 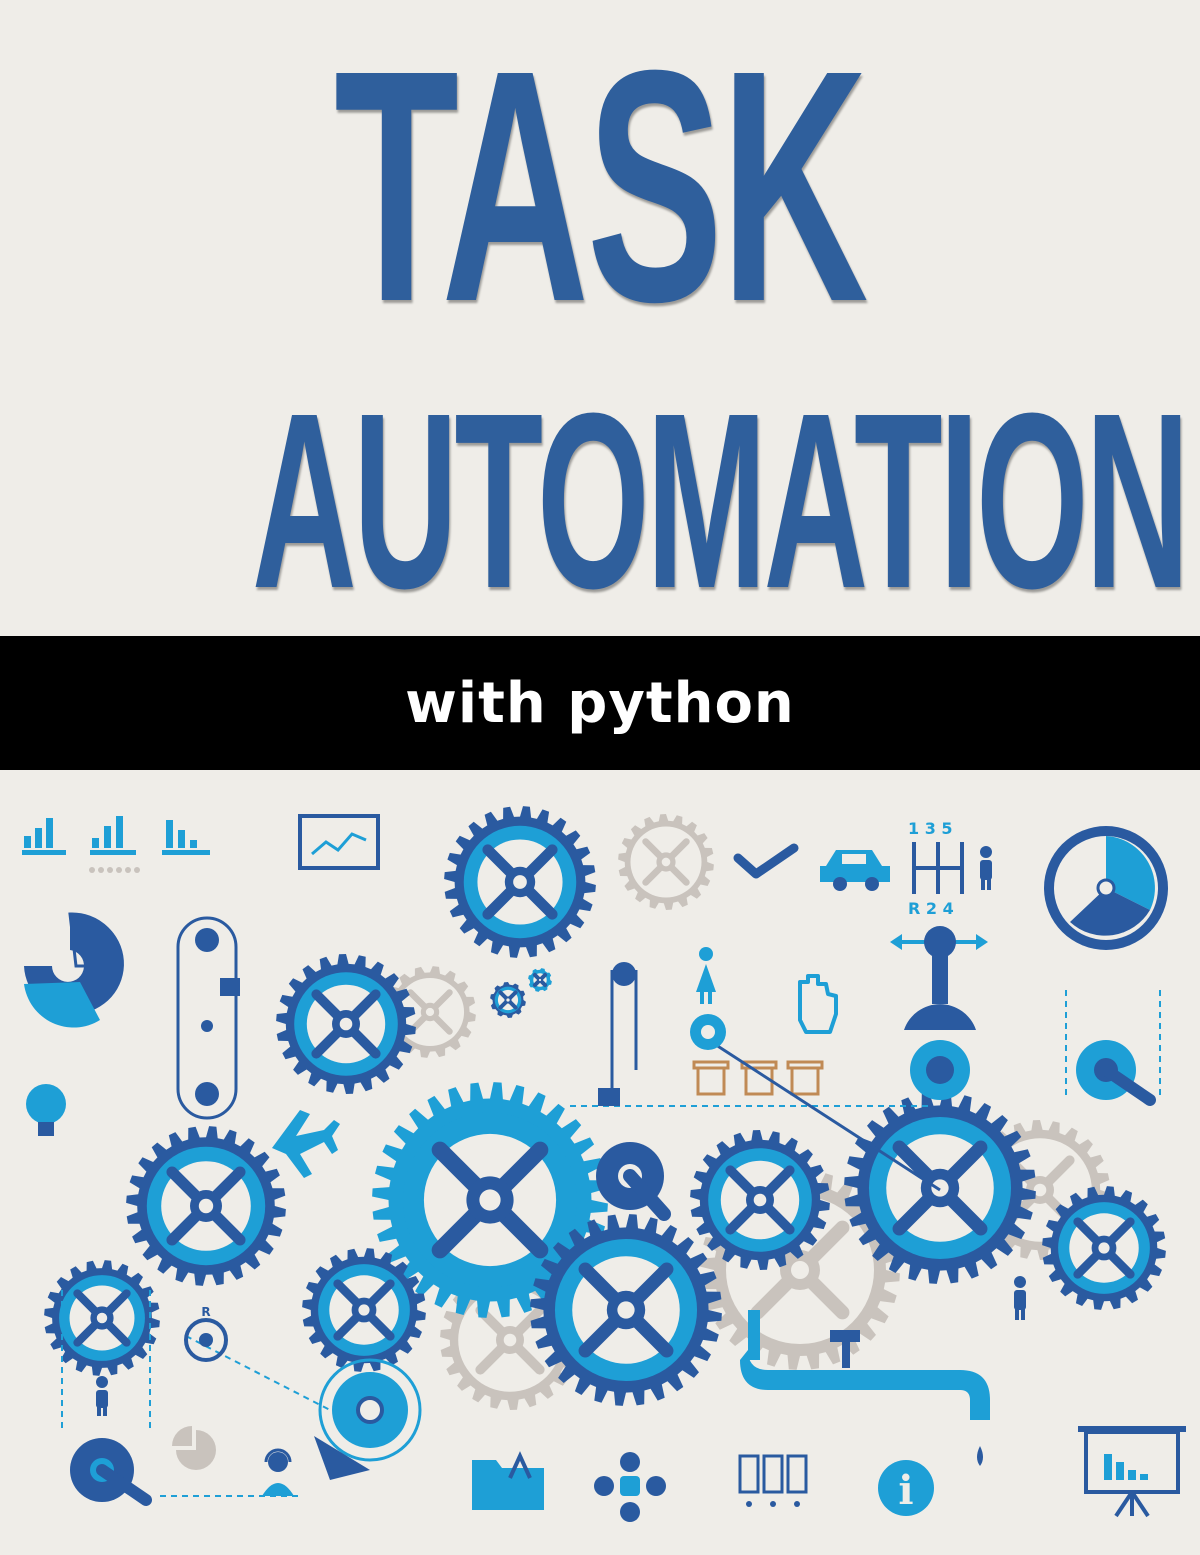 What do you see at coordinates (74, 970) in the screenshot?
I see `donut-chart-icon` at bounding box center [74, 970].